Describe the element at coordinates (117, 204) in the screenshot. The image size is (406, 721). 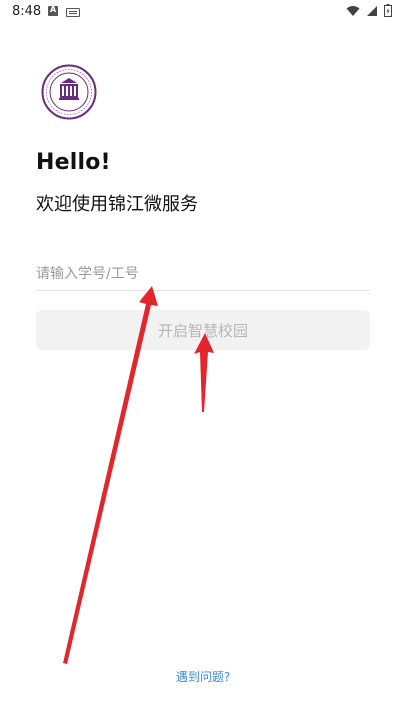
I see `welcome-subtitle: 欢迎使用锦江微服务` at that location.